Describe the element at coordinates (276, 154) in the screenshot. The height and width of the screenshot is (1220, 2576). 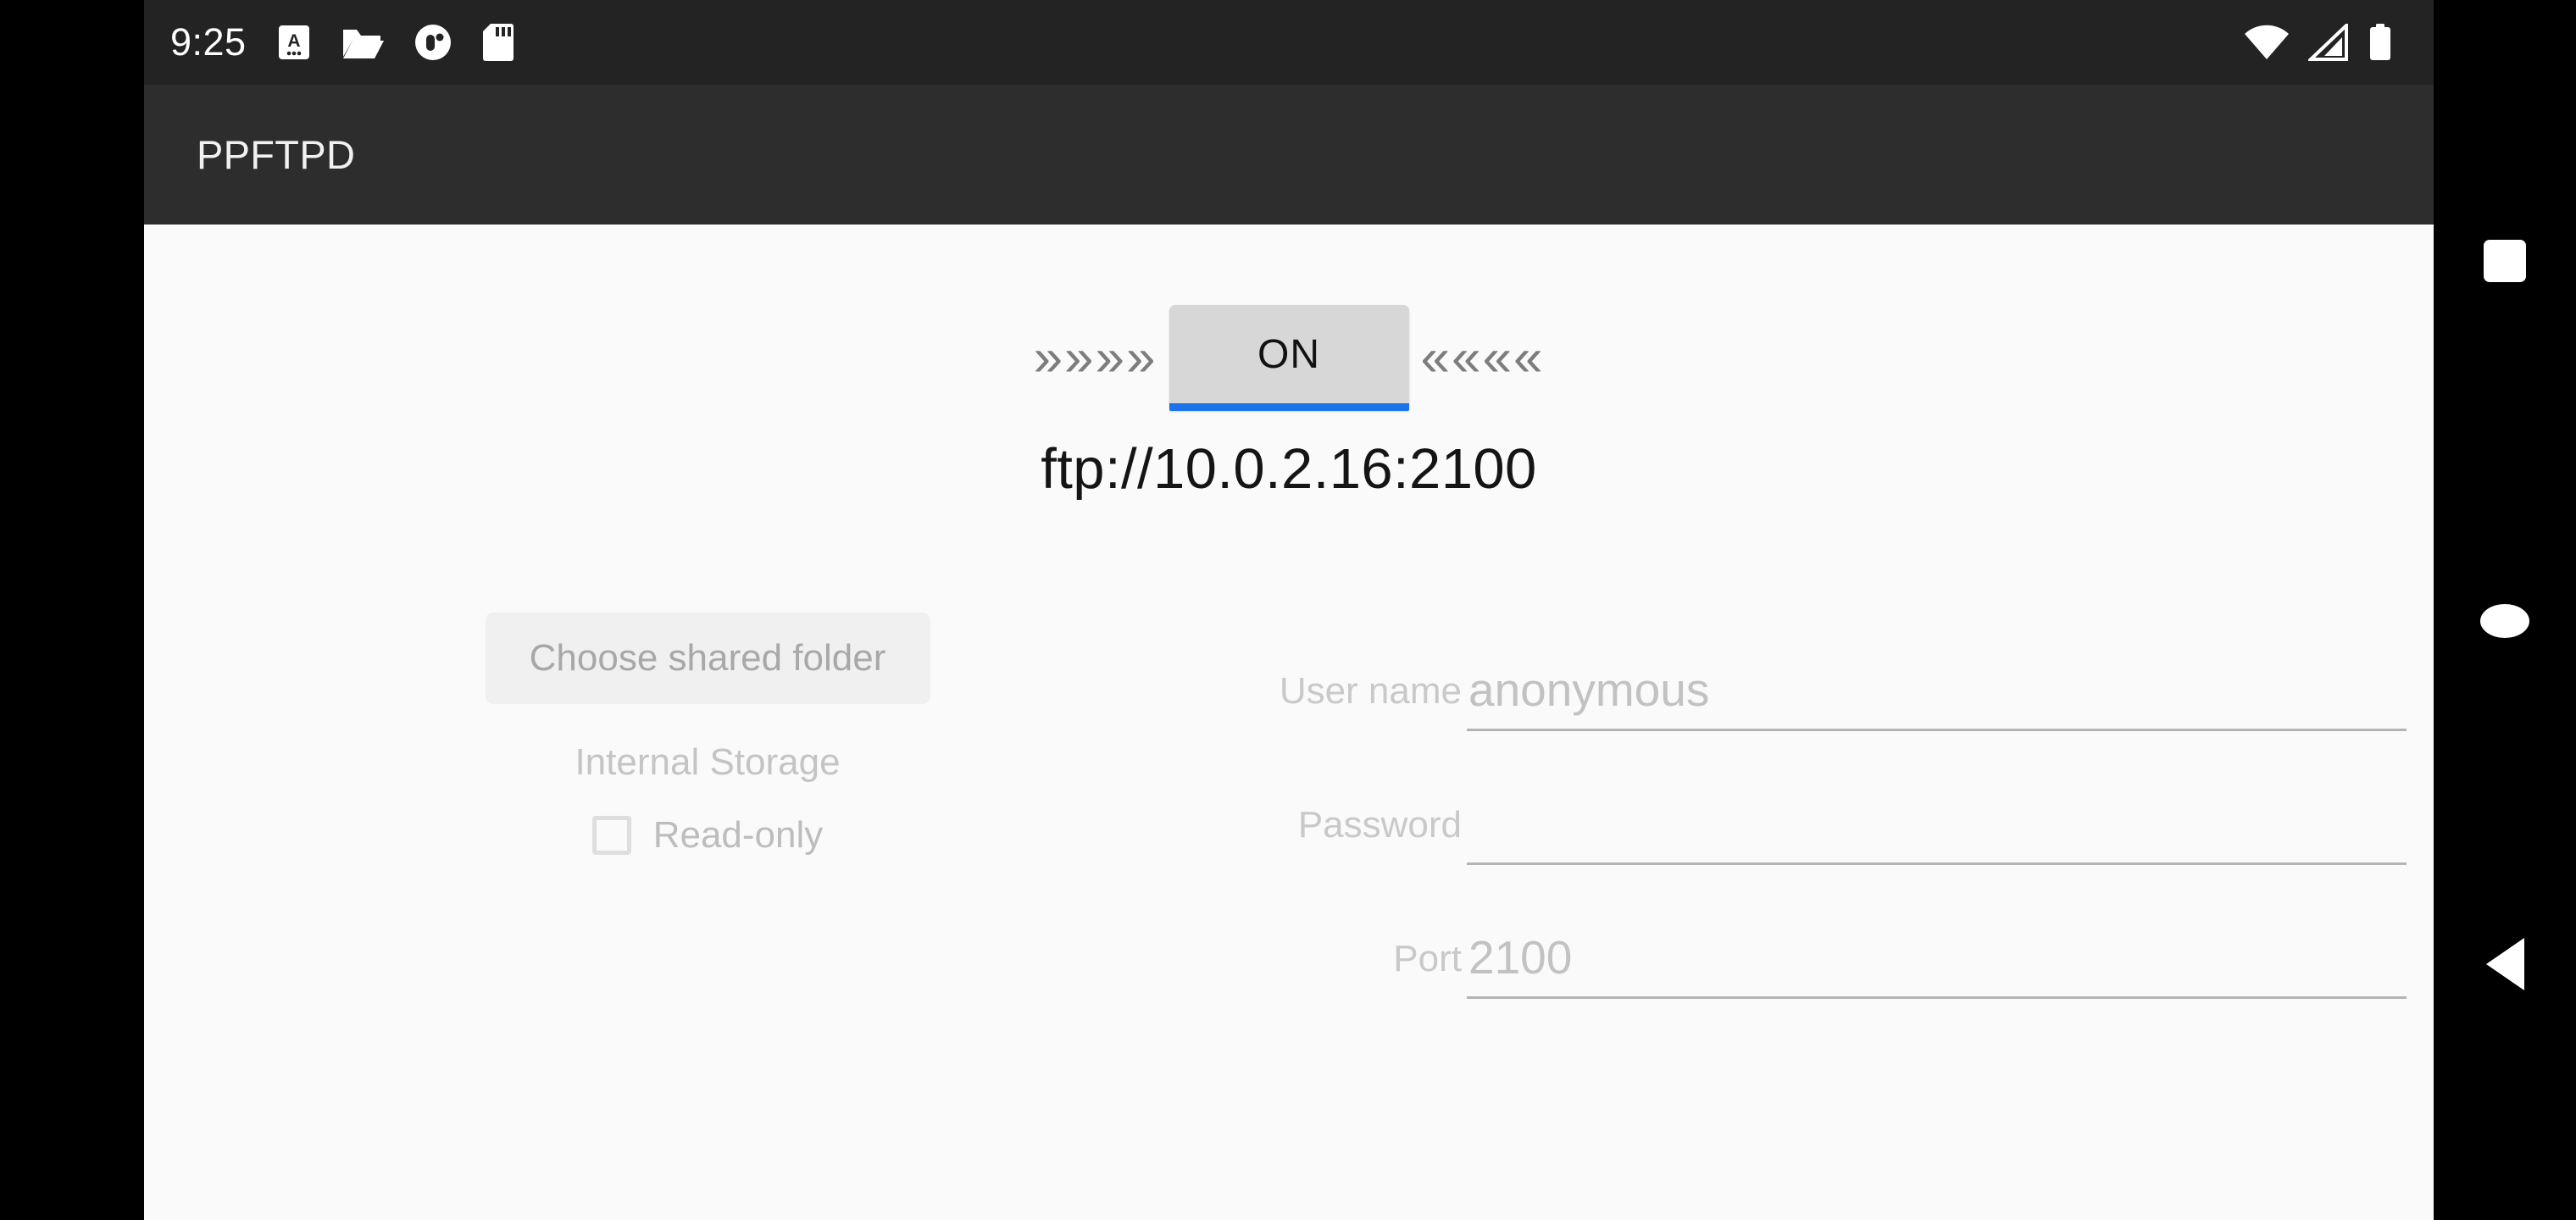
I see `page-title: PPFTPD` at that location.